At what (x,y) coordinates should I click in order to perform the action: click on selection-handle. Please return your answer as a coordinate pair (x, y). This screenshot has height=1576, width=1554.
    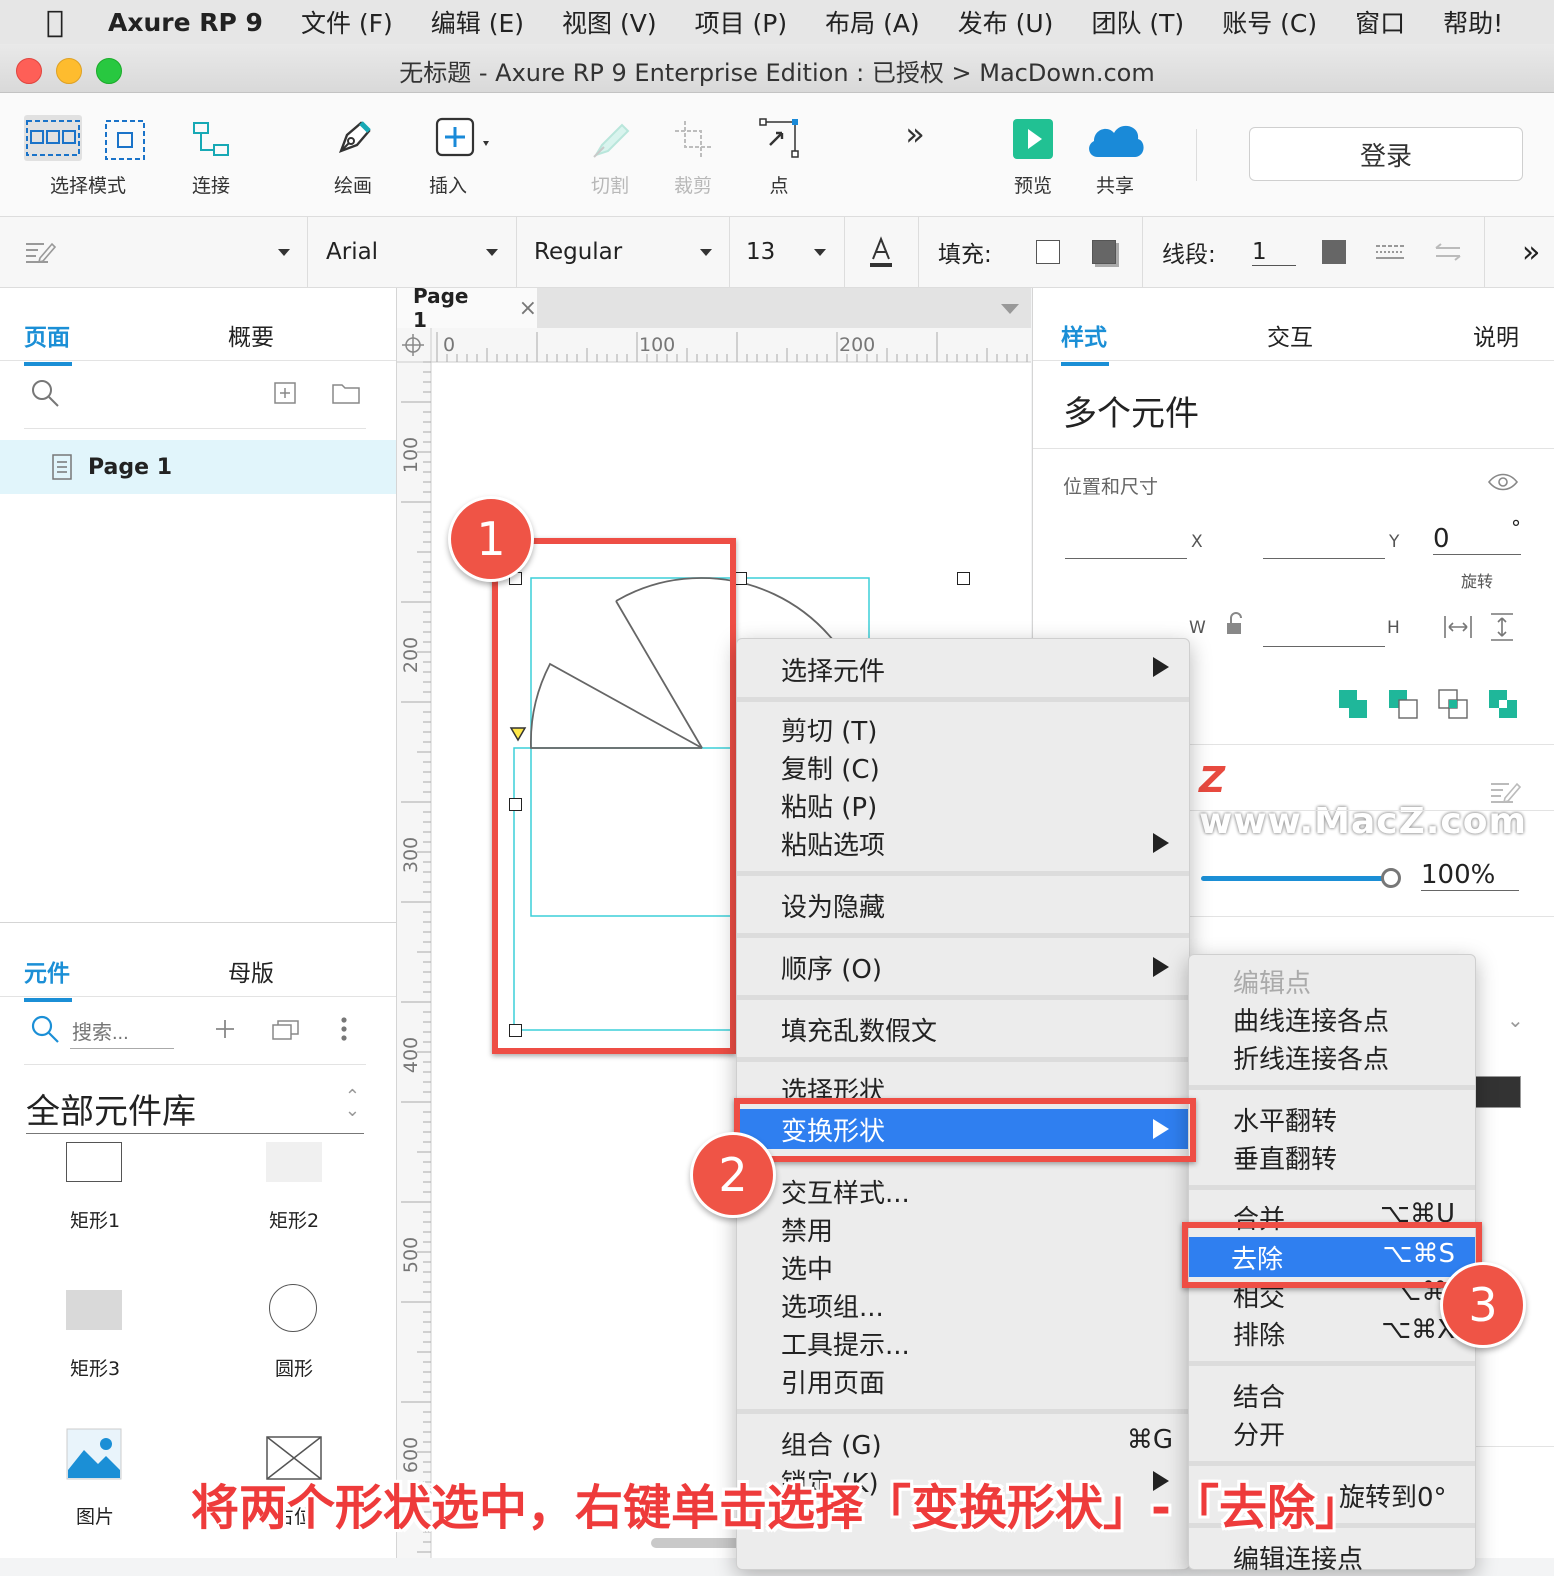
    Looking at the image, I should click on (963, 578).